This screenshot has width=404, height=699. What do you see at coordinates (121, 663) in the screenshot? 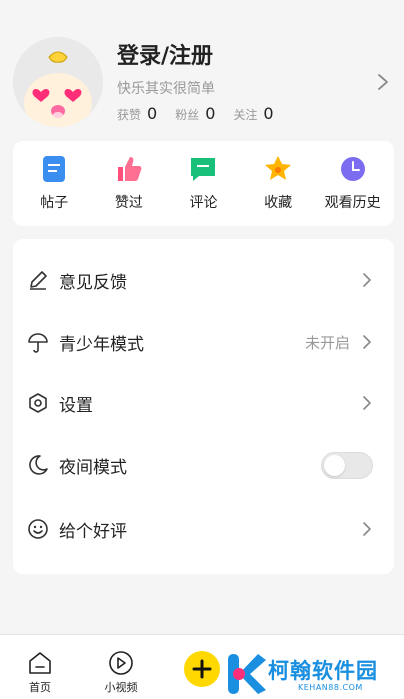
I see `play-icon` at bounding box center [121, 663].